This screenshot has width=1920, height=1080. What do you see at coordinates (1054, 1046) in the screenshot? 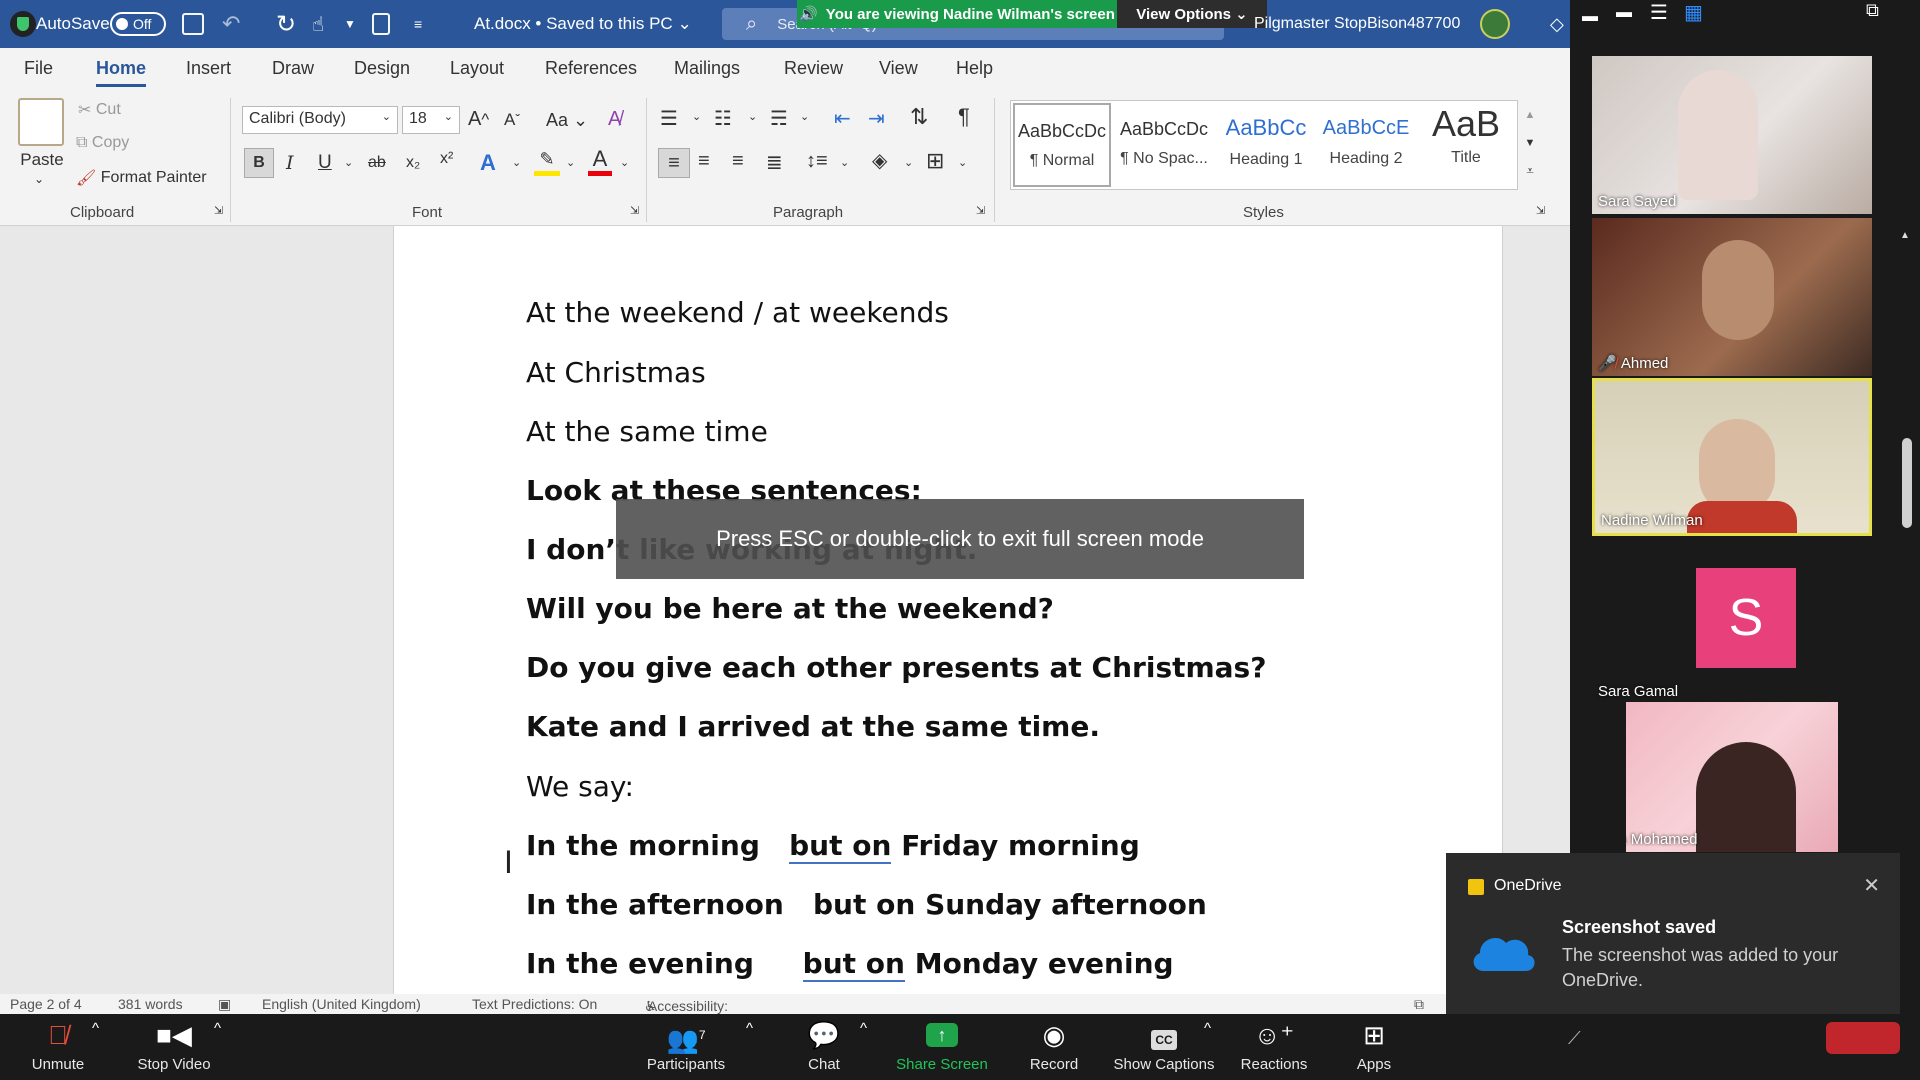
I see `record-button: ◉ Record` at bounding box center [1054, 1046].